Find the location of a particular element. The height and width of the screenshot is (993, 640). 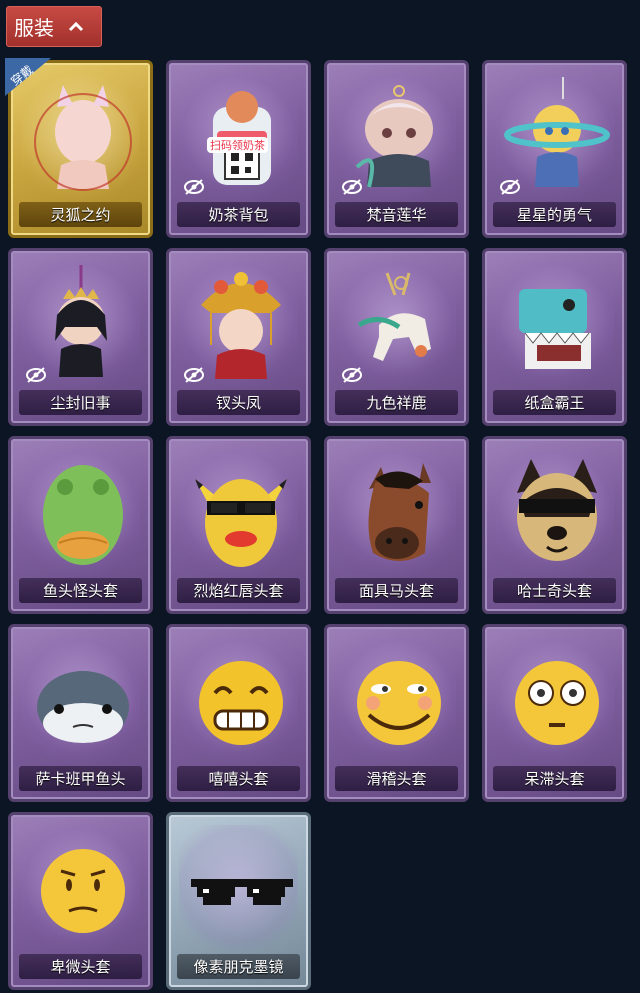

costume-name-bar: 像素朋克墨镜 is located at coordinates (238, 966).